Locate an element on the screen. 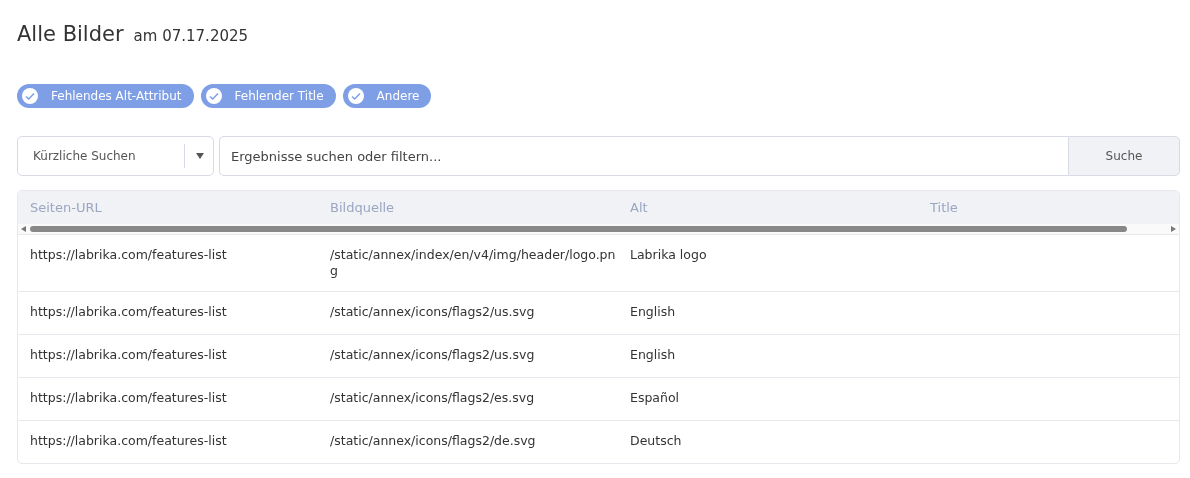 The width and height of the screenshot is (1190, 478). filter-chip: Andere is located at coordinates (387, 96).